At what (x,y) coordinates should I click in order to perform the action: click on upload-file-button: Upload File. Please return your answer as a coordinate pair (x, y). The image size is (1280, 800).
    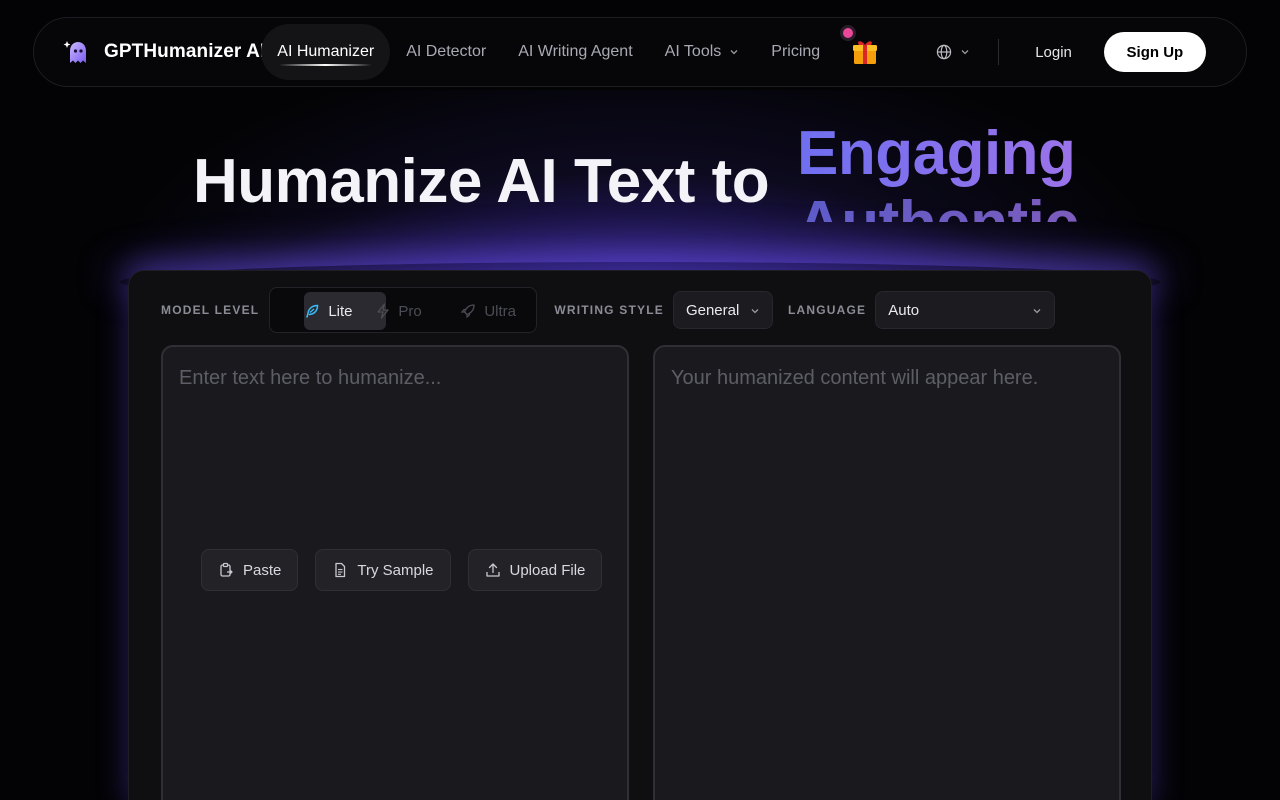
    Looking at the image, I should click on (535, 570).